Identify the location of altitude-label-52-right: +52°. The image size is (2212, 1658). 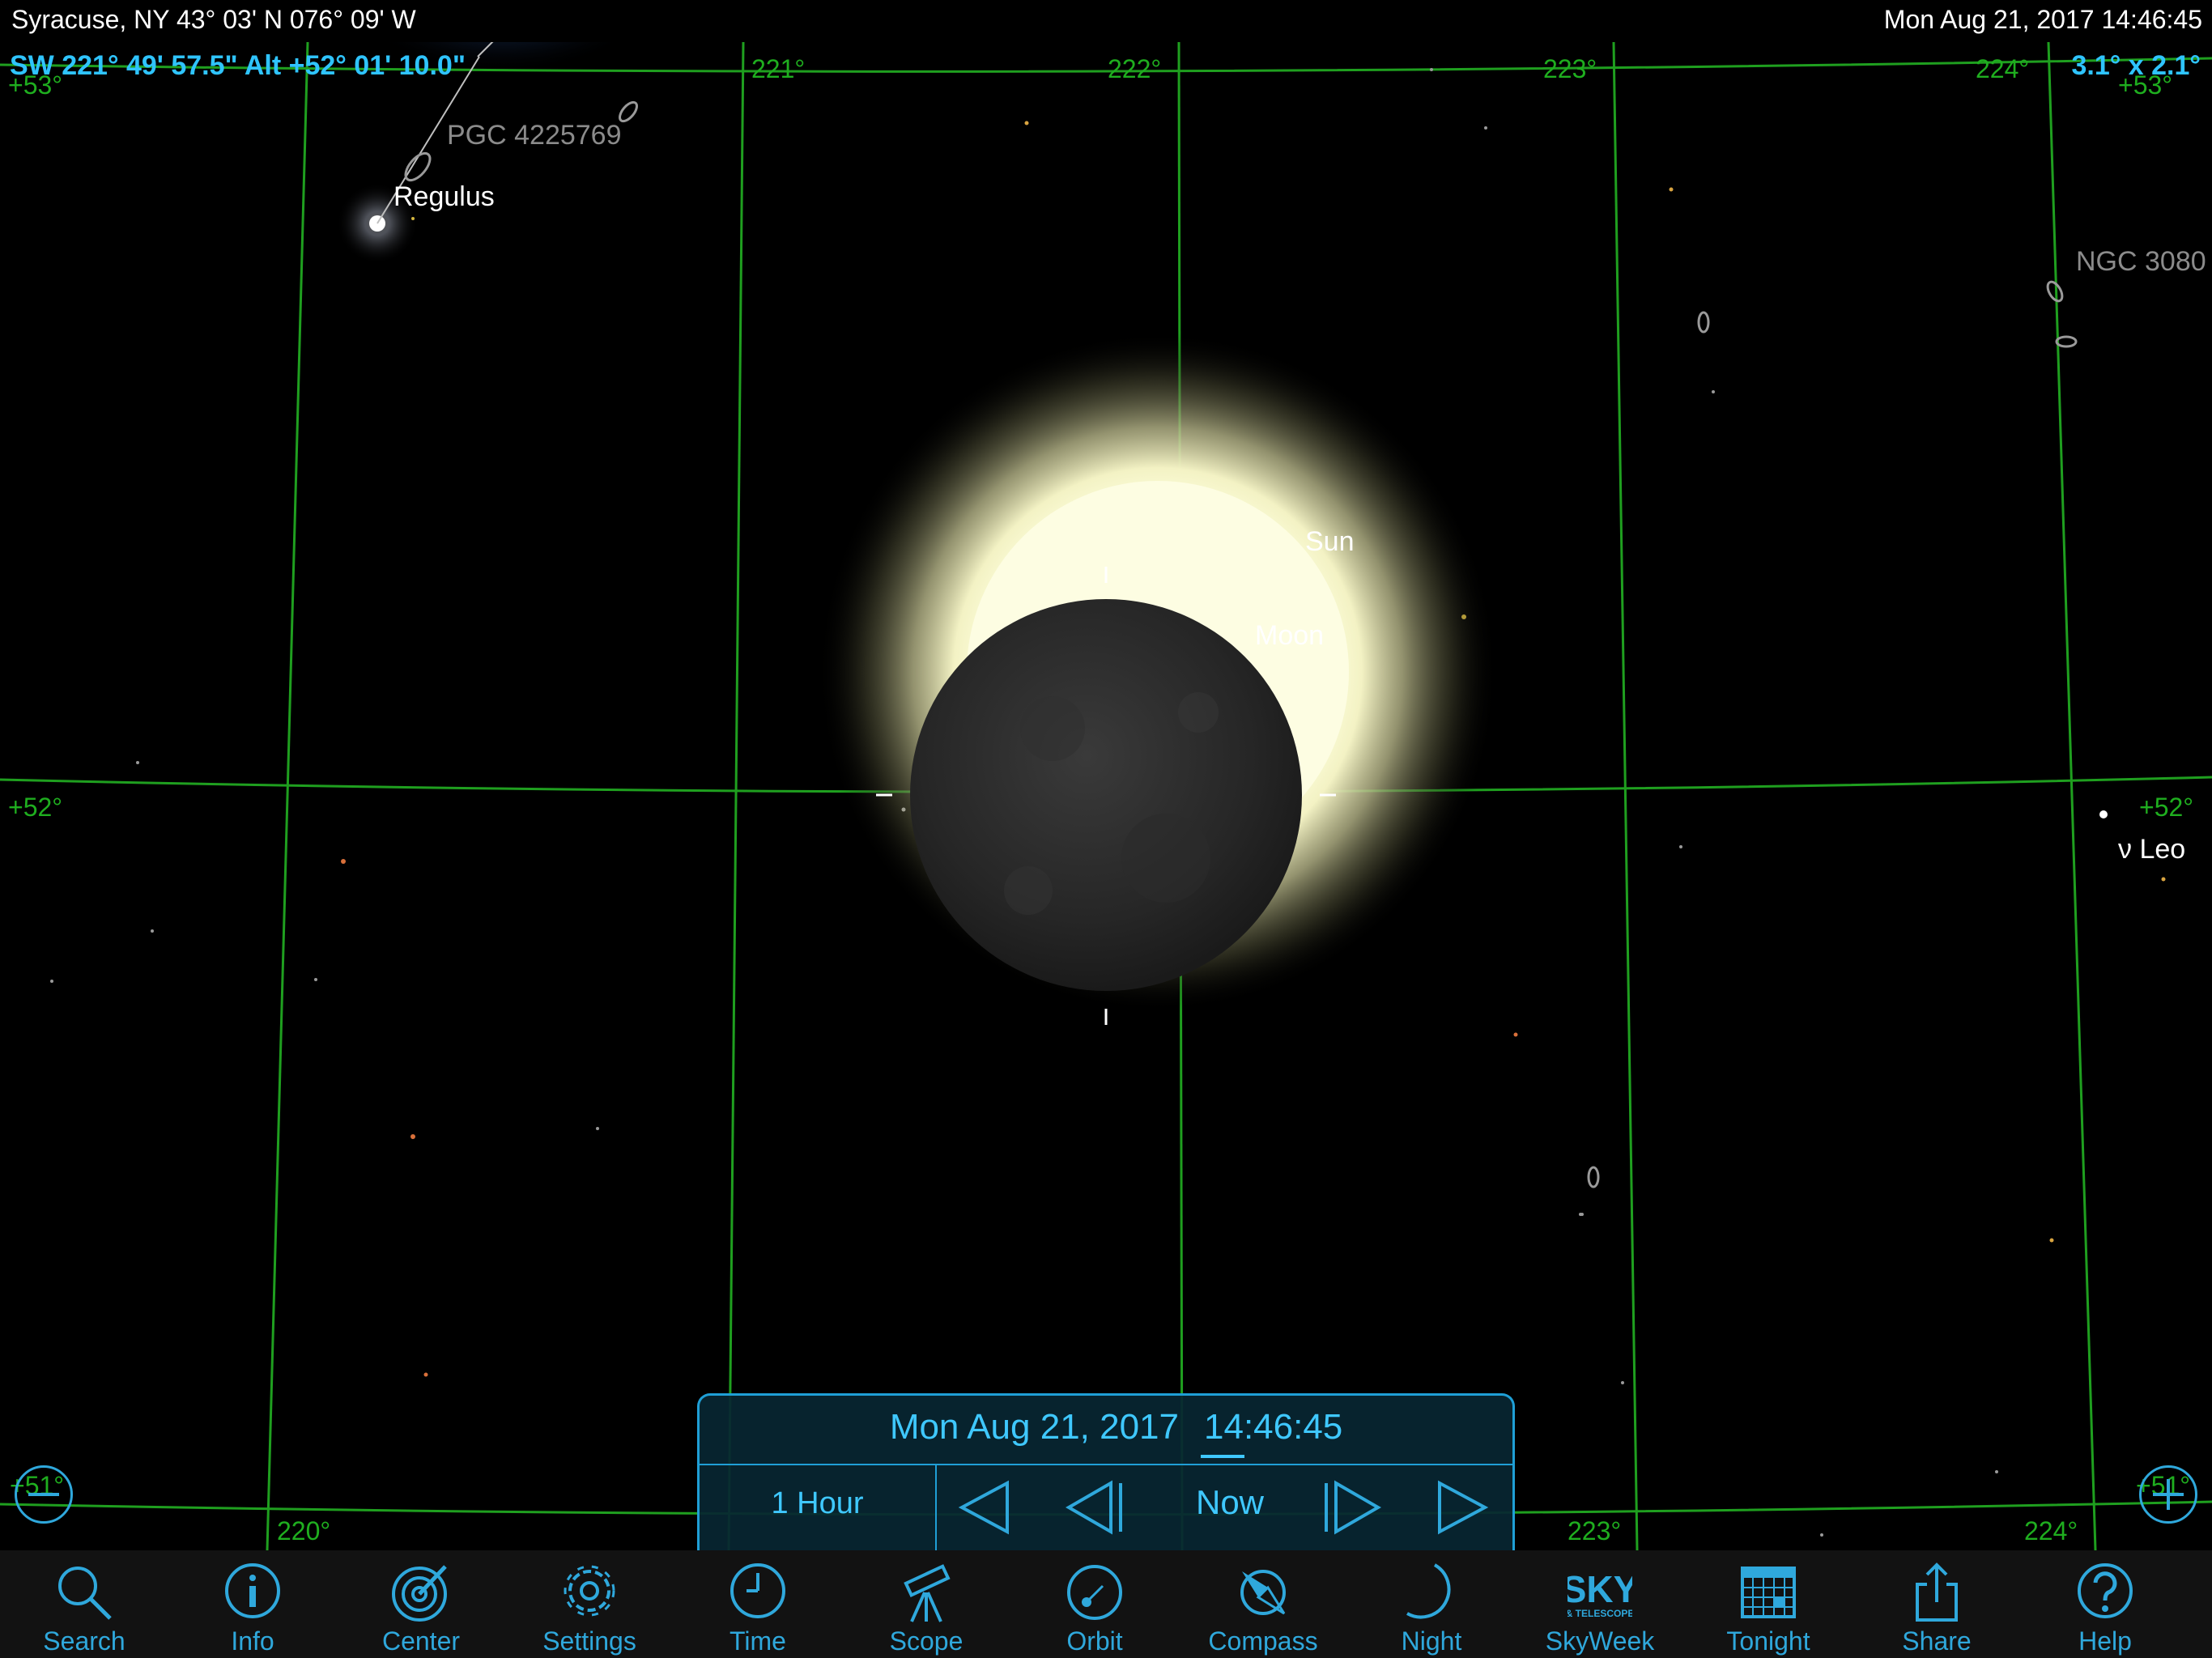
(2166, 807).